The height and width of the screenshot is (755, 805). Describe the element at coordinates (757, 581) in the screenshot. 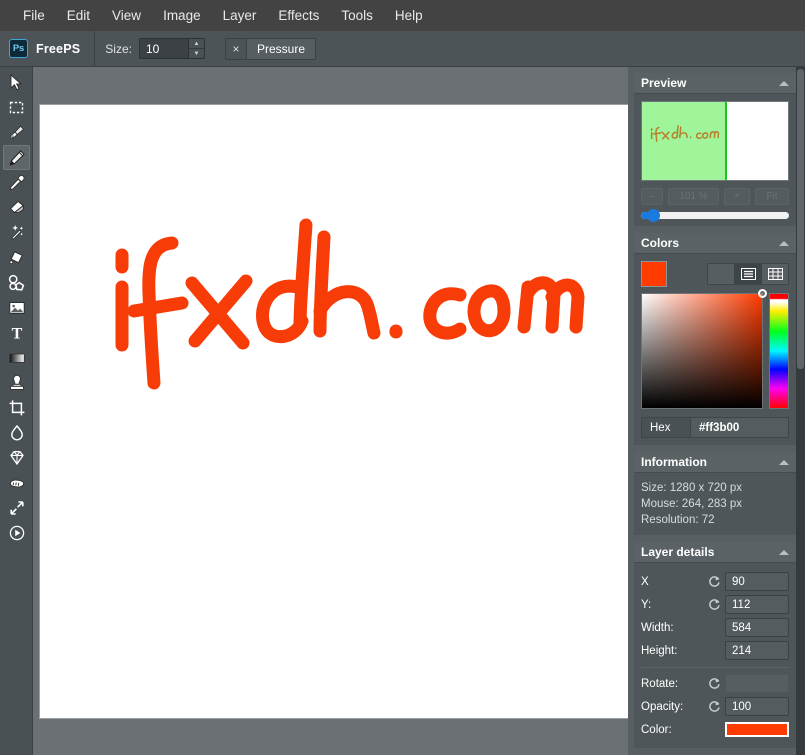

I see `layer-x-input: 90` at that location.